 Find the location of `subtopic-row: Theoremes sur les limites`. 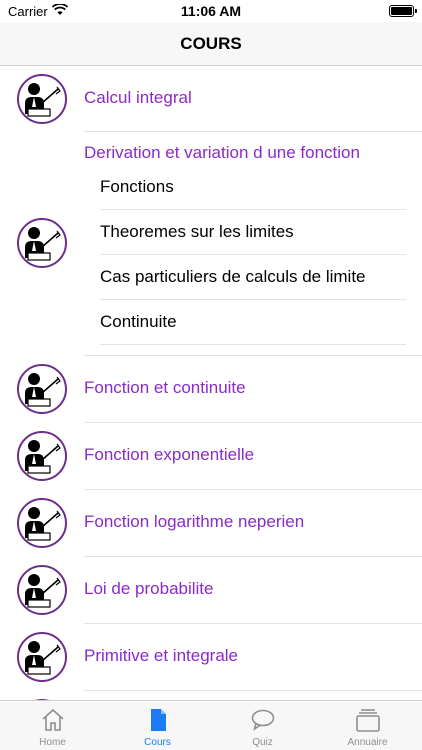

subtopic-row: Theoremes sur les limites is located at coordinates (253, 232).